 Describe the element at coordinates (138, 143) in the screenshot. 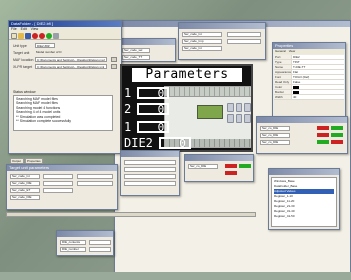

I see `lcd-row-label: DIE2` at that location.